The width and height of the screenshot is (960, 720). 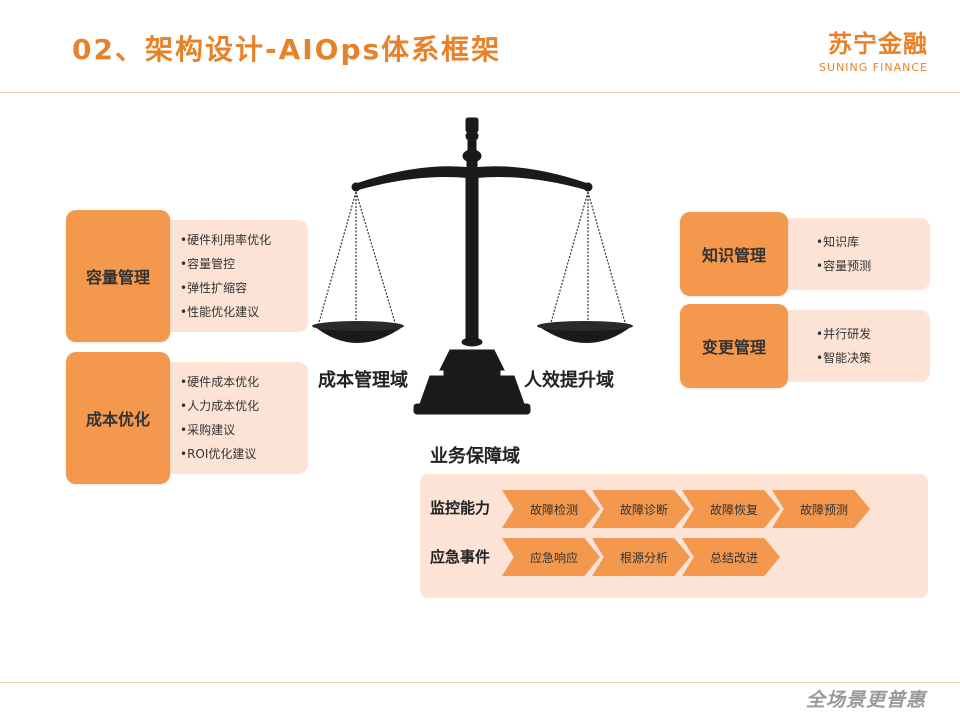 I want to click on cost-domain-label: 成本管理域, so click(x=363, y=380).